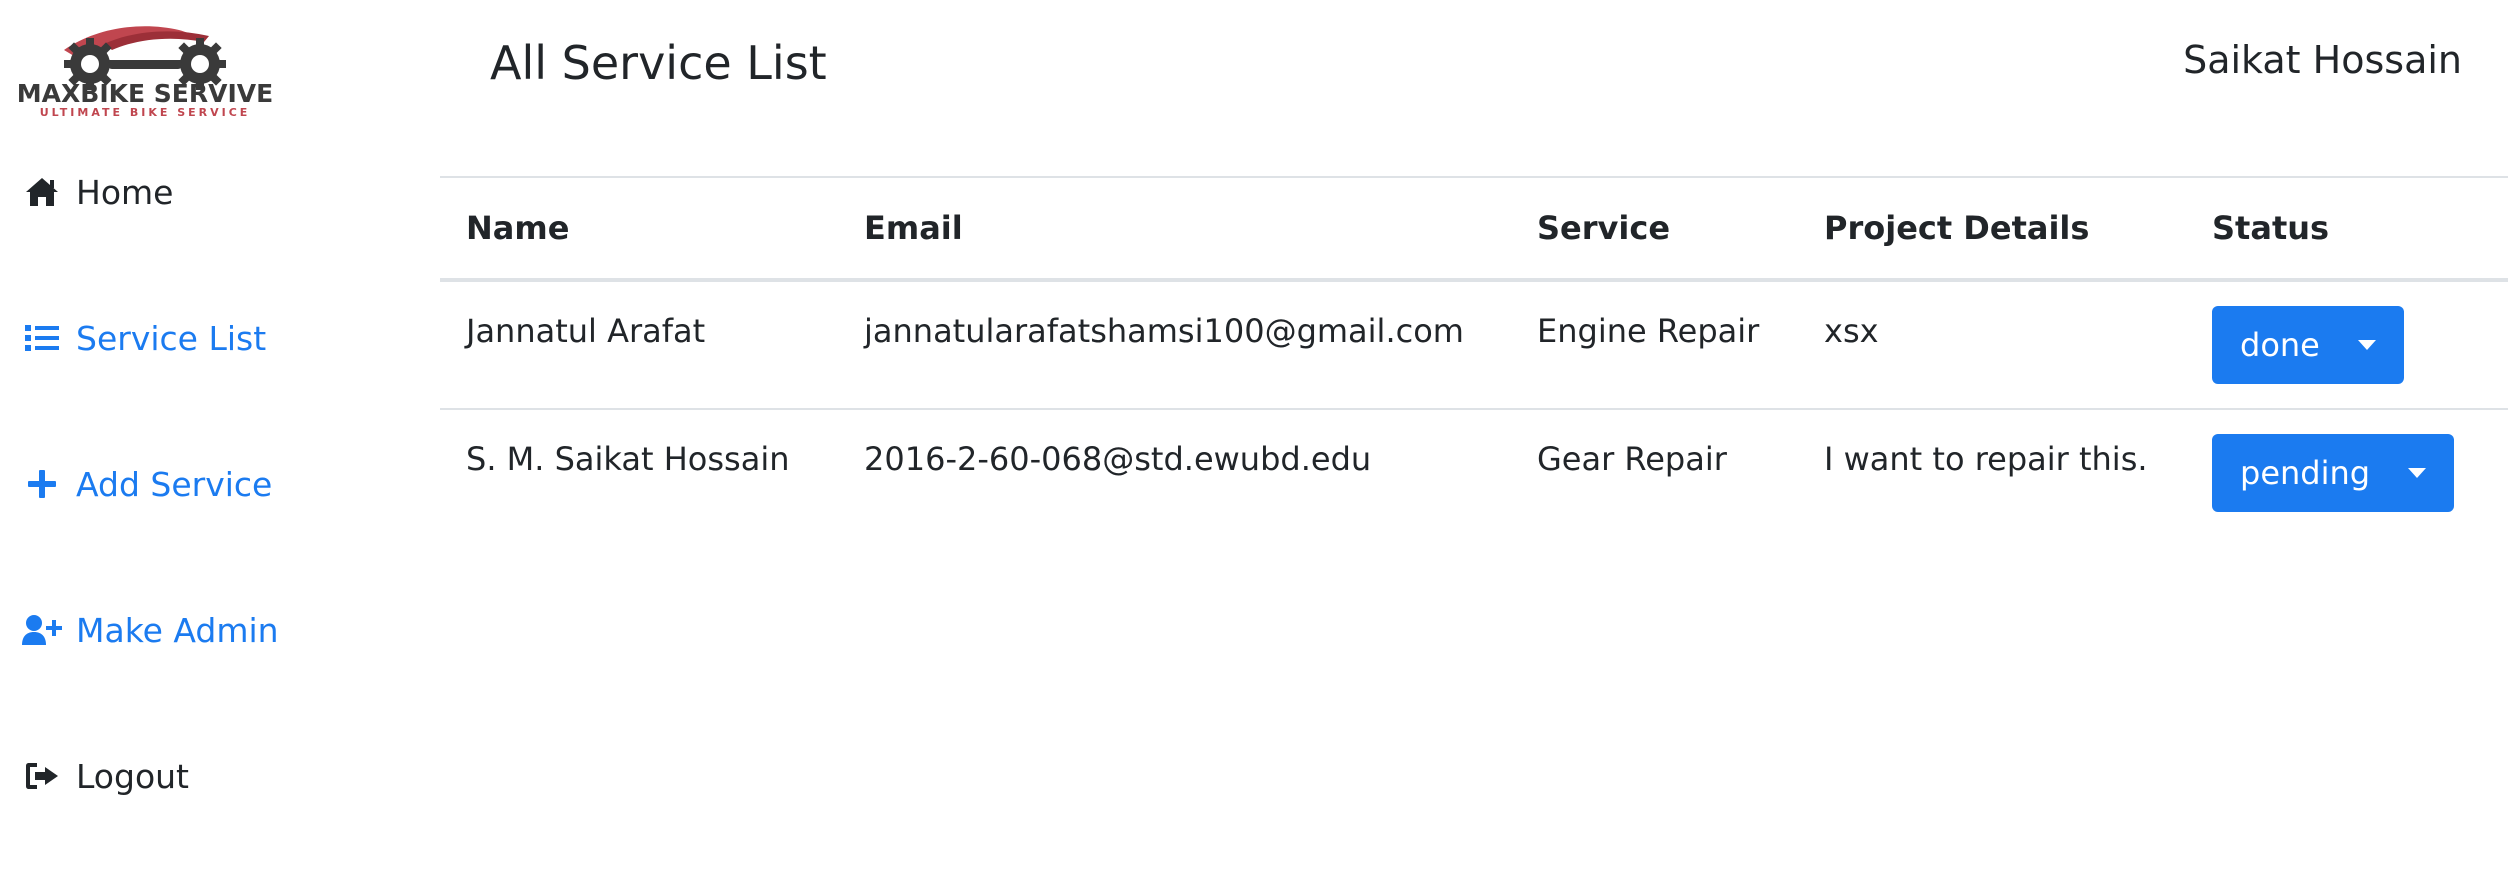 The width and height of the screenshot is (2512, 890). I want to click on column-header-status: Status, so click(2347, 229).